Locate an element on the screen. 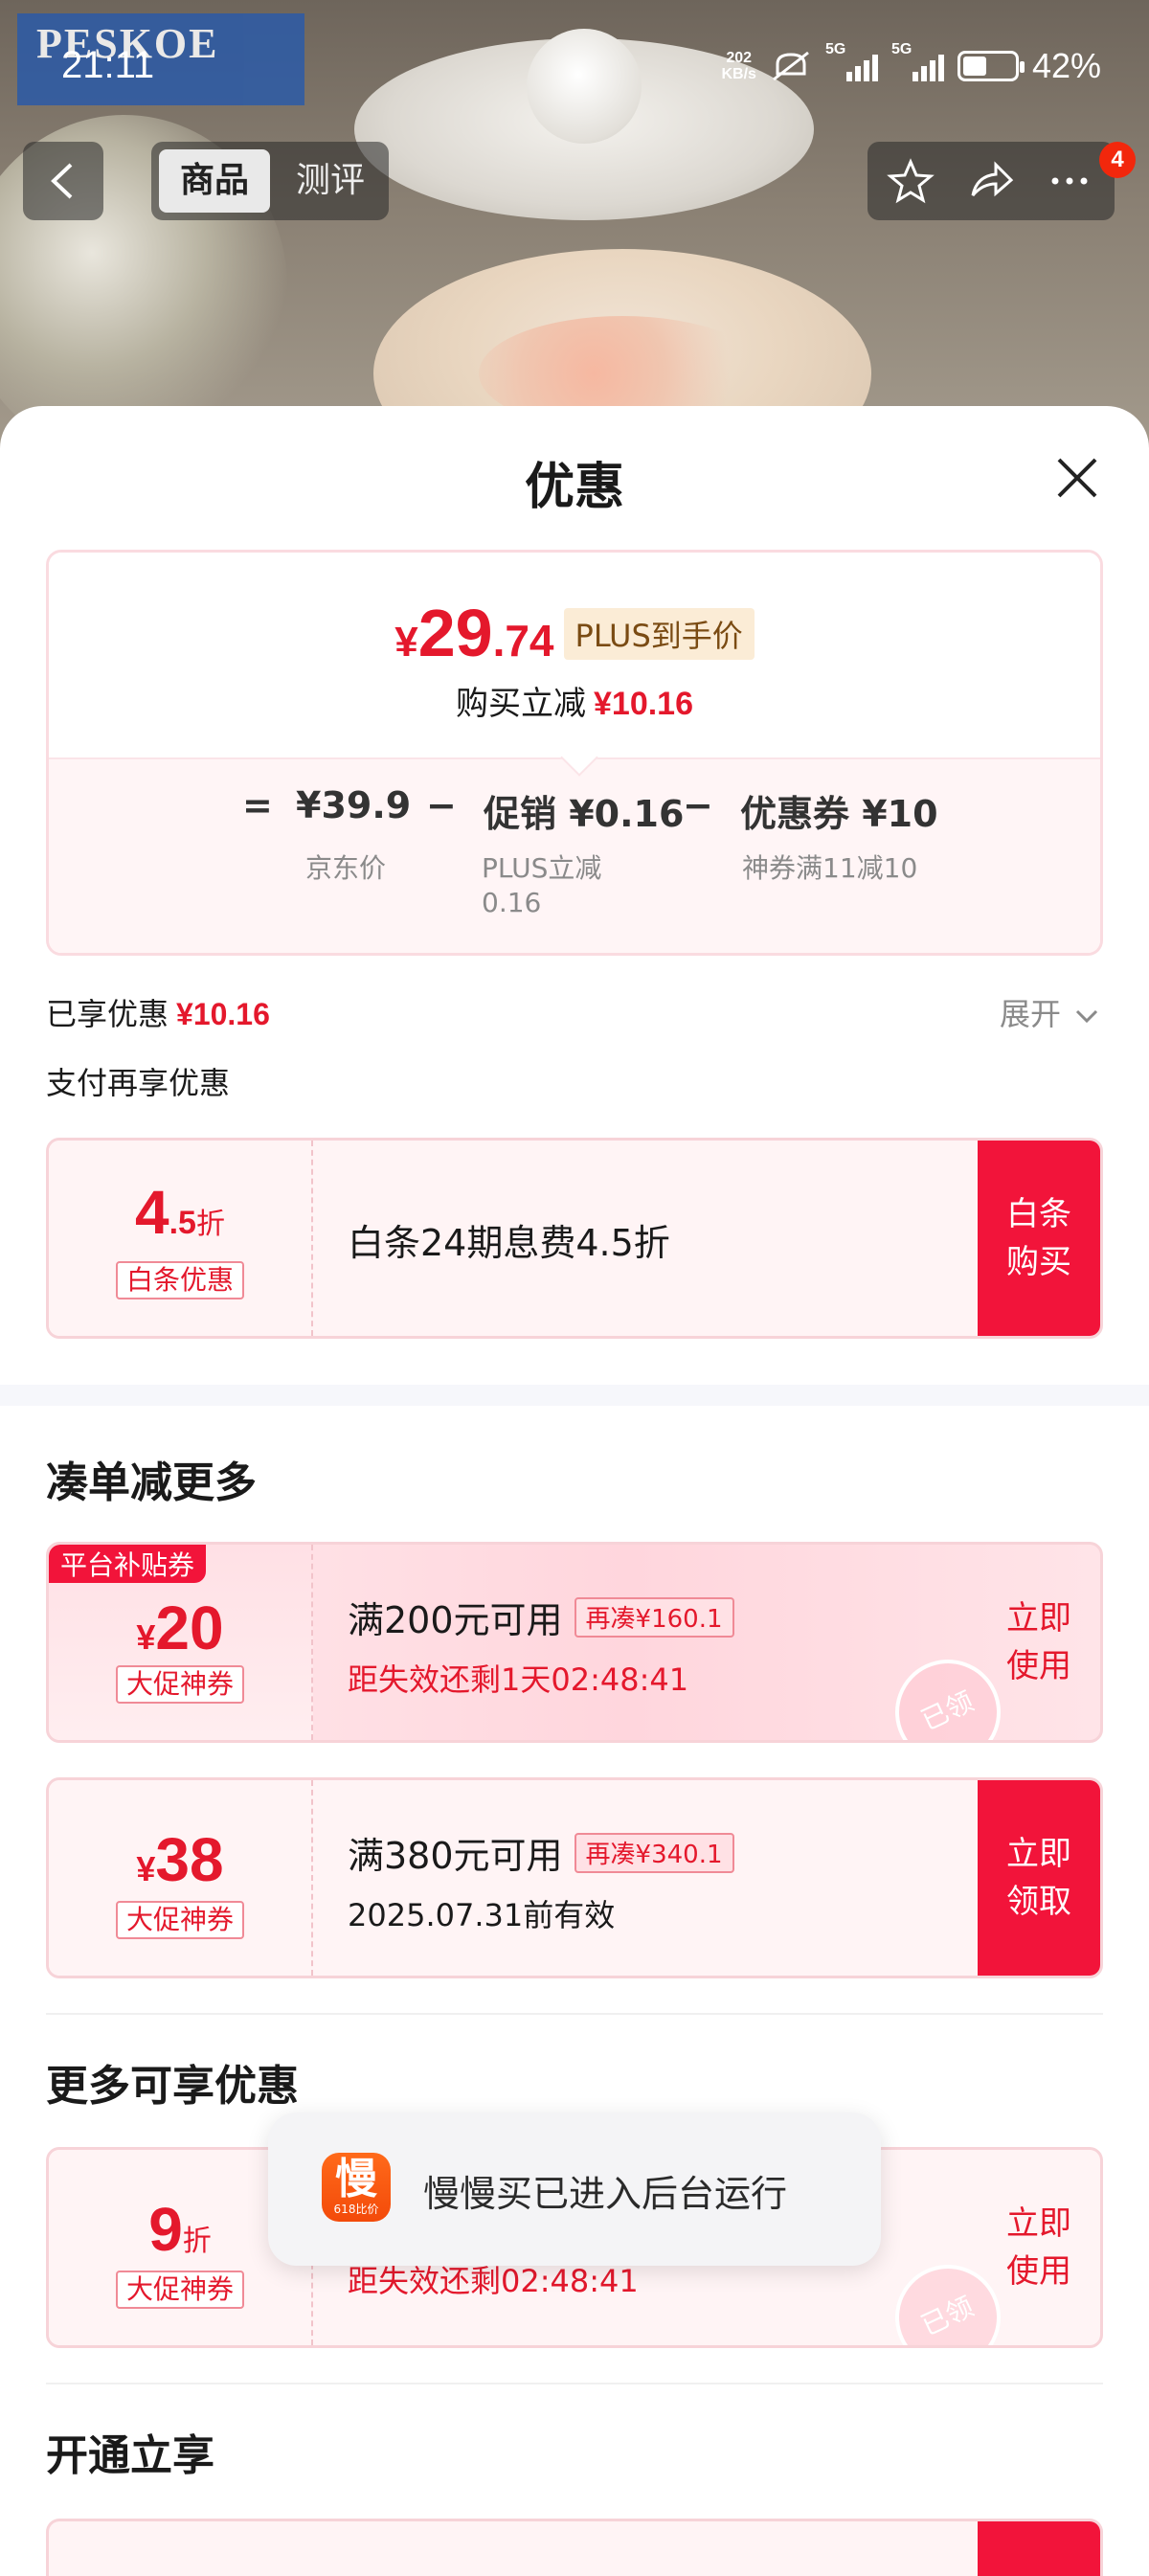  tab-product: 商品 is located at coordinates (215, 181).